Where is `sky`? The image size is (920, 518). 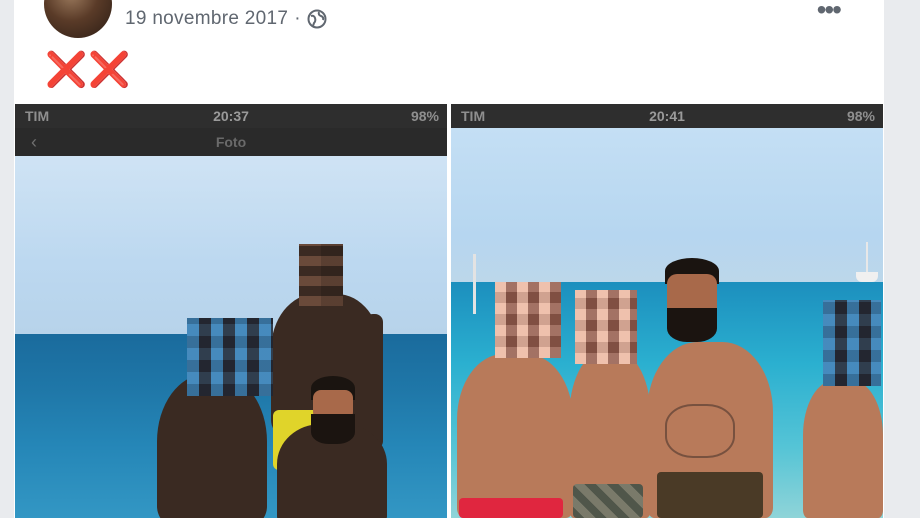 sky is located at coordinates (667, 205).